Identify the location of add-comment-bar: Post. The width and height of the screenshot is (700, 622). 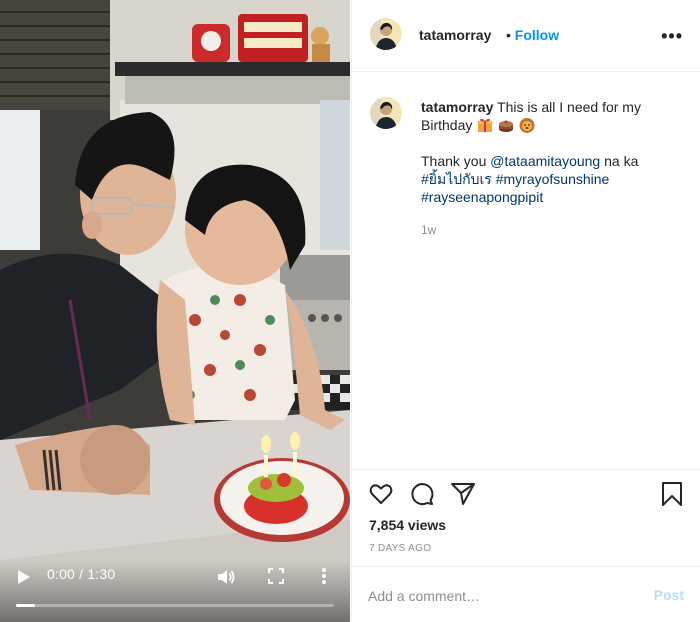
(526, 594).